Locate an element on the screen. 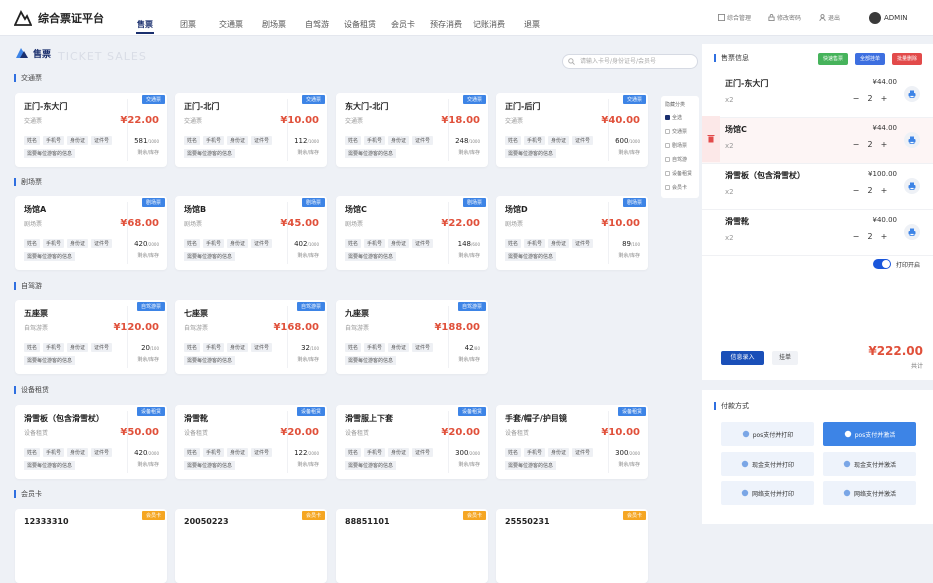 This screenshot has height=583, width=933. batch-delete-button: 批量删除 is located at coordinates (907, 59).